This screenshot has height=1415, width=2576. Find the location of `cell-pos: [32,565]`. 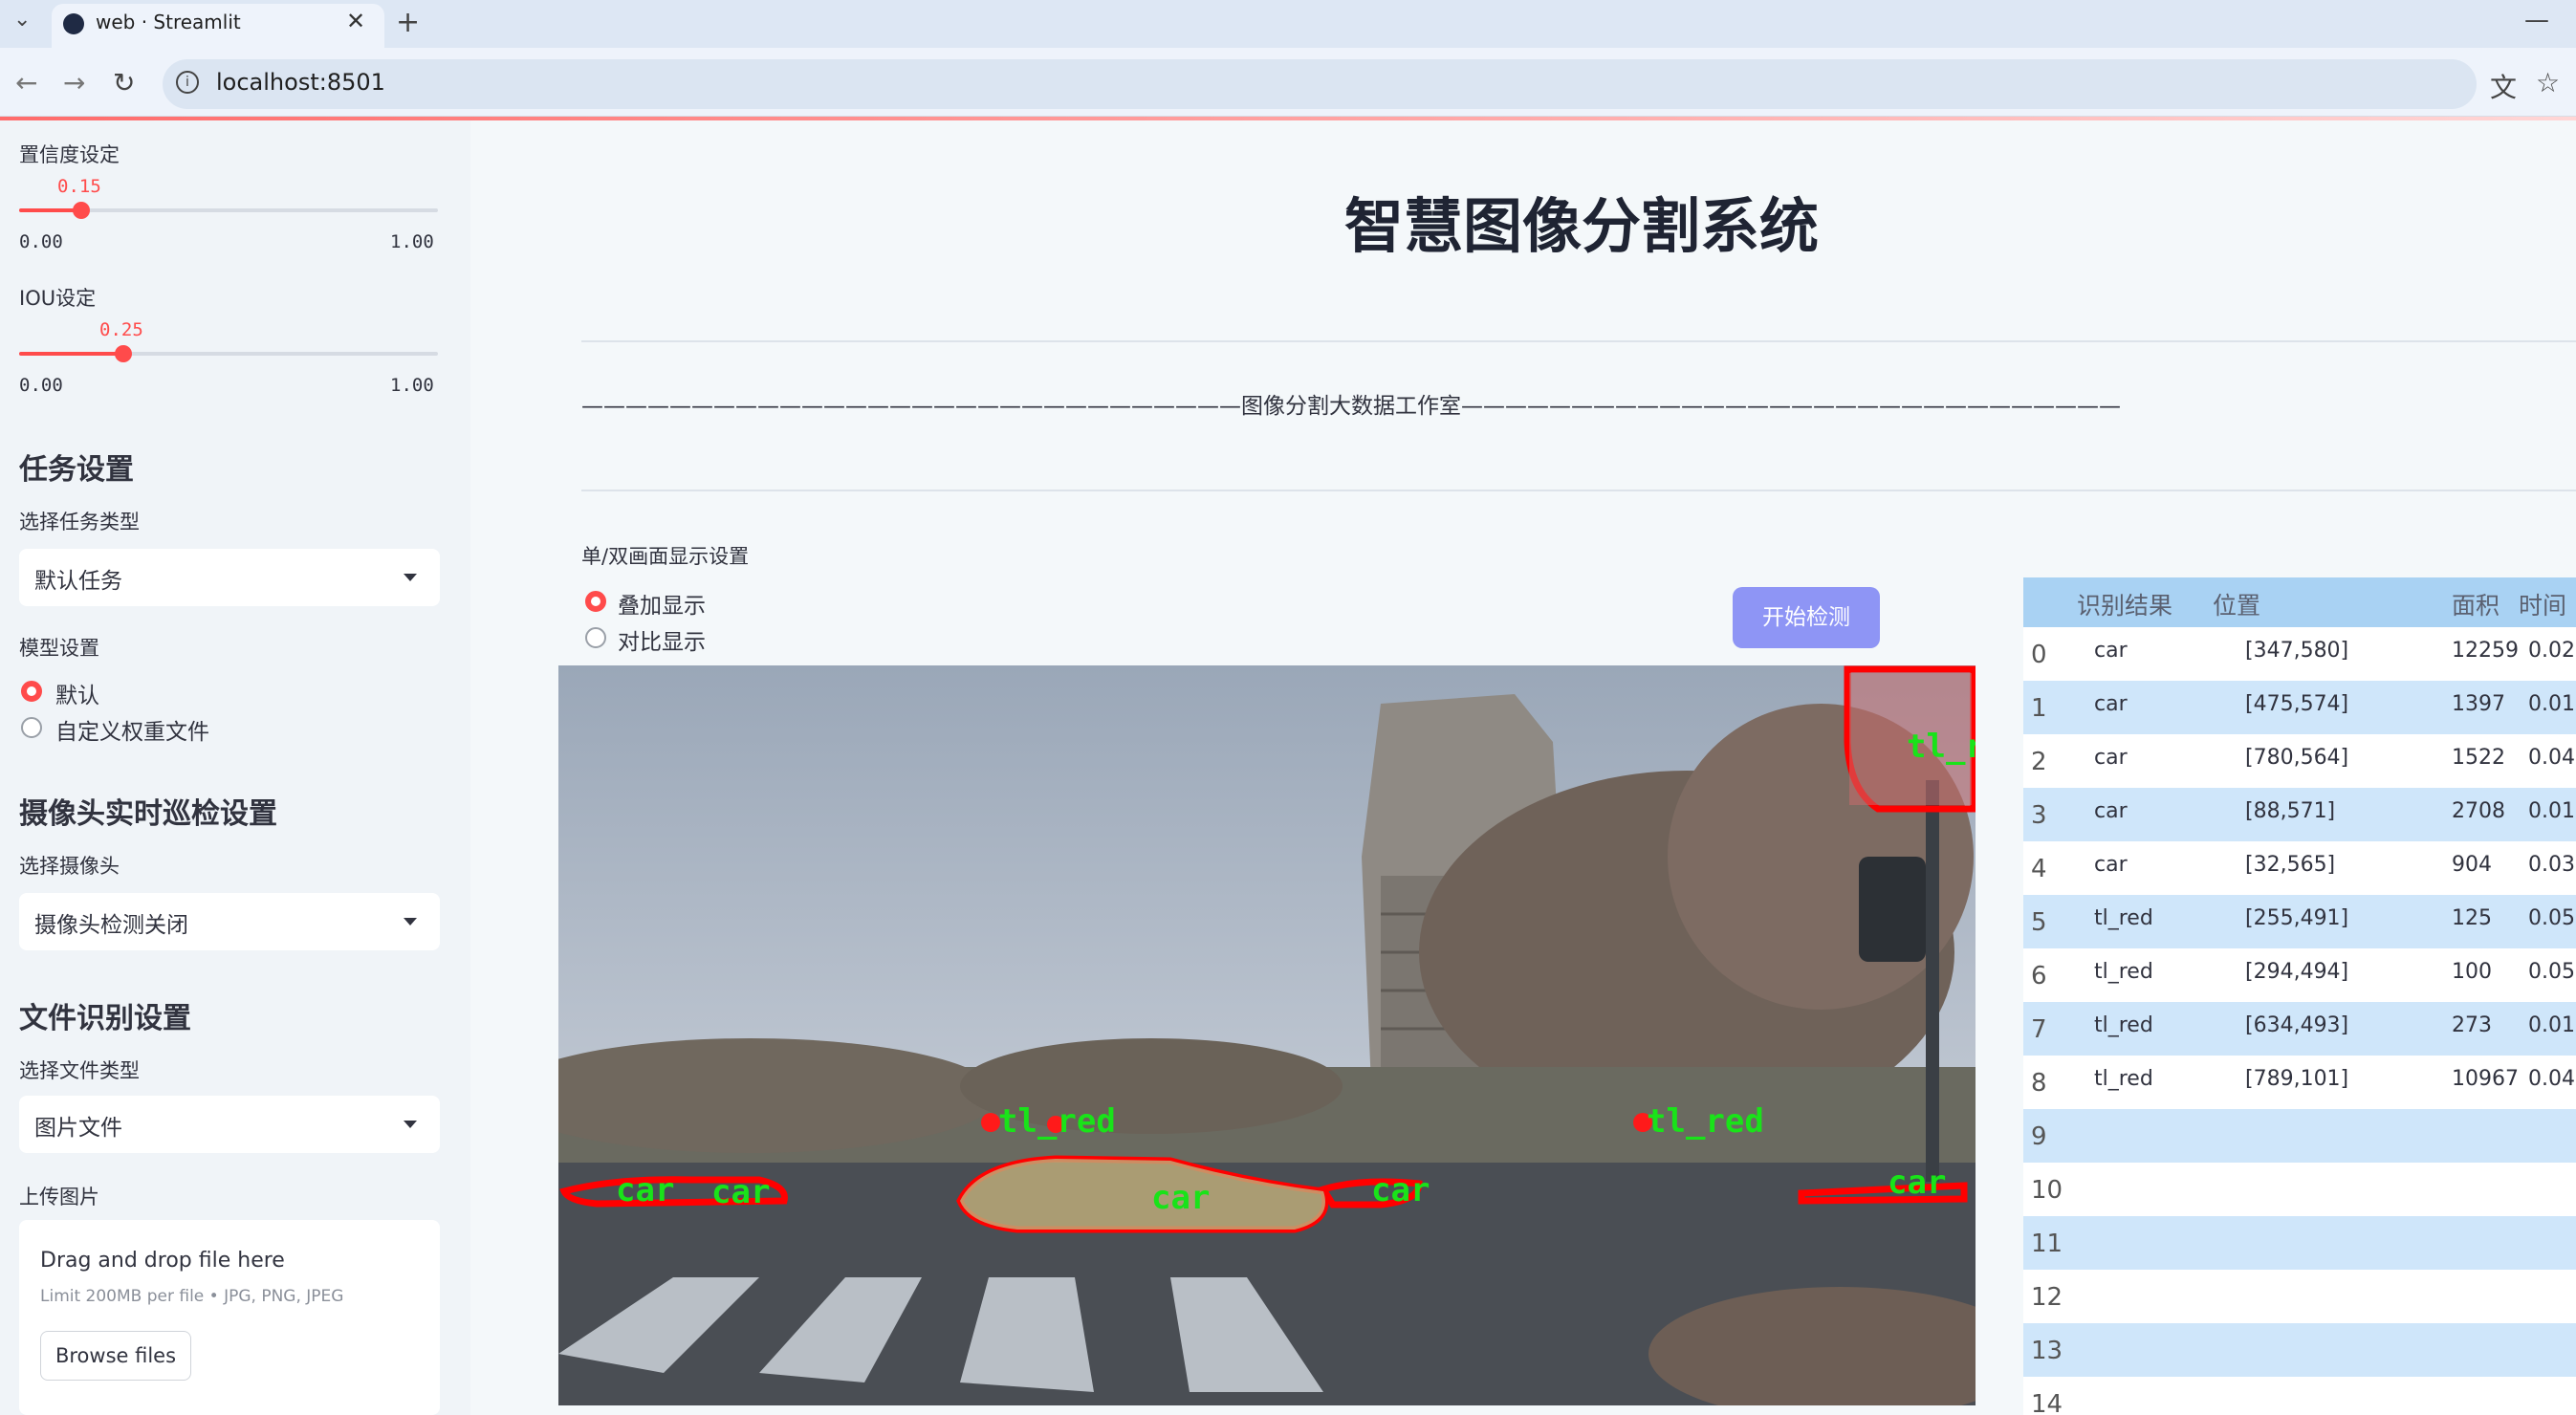

cell-pos: [32,565] is located at coordinates (2290, 865).